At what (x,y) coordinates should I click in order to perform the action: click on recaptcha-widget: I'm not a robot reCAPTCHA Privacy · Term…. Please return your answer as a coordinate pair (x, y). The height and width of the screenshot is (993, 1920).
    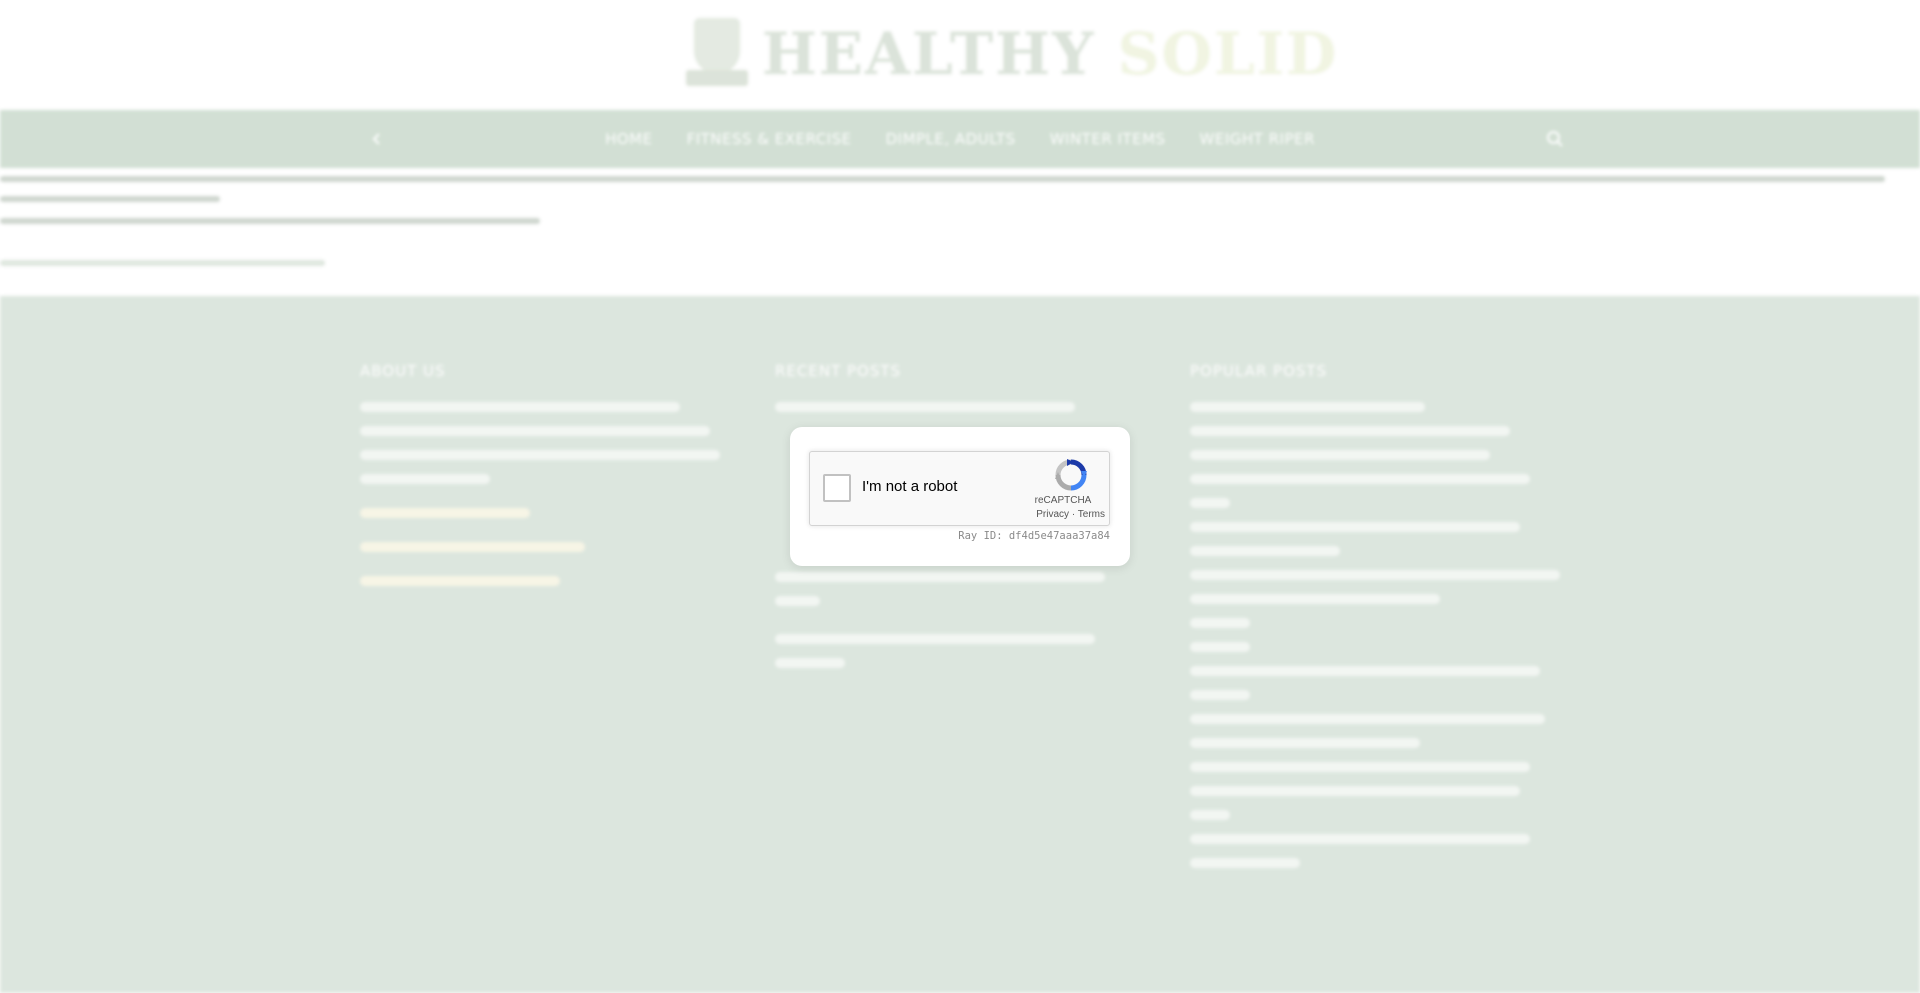
    Looking at the image, I should click on (959, 488).